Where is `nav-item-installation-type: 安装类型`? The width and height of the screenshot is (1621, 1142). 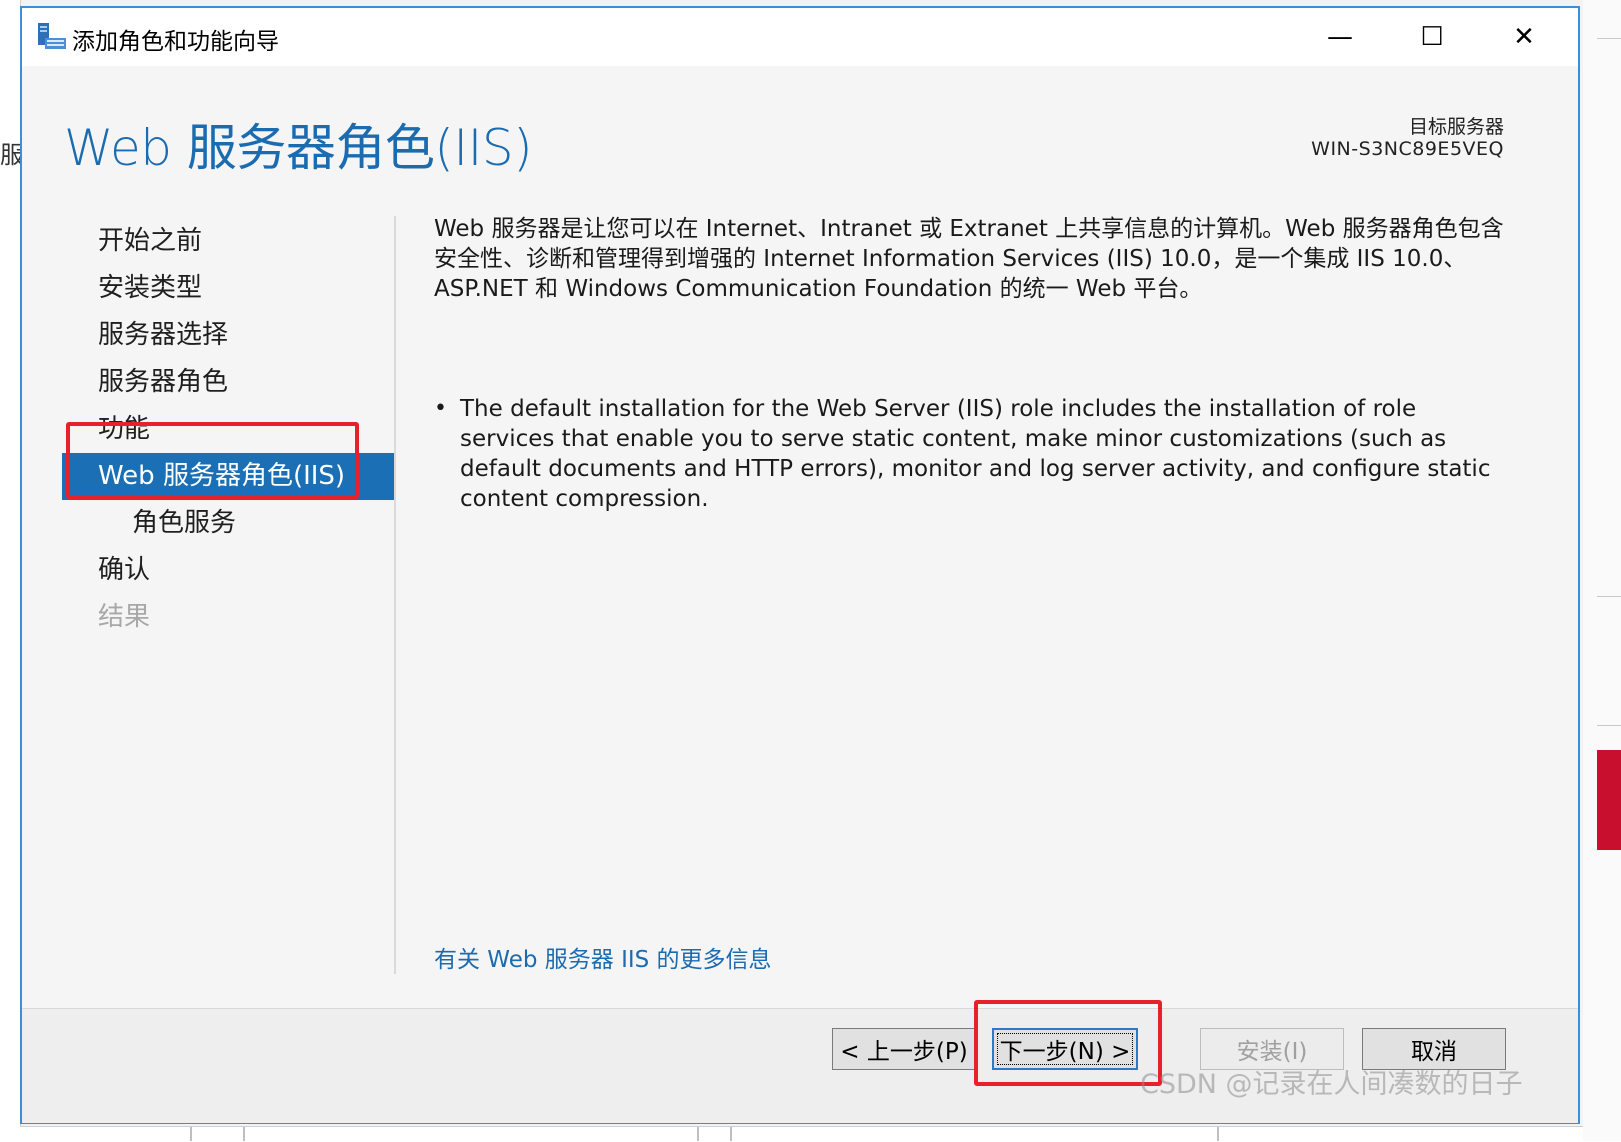 nav-item-installation-type: 安装类型 is located at coordinates (228, 288).